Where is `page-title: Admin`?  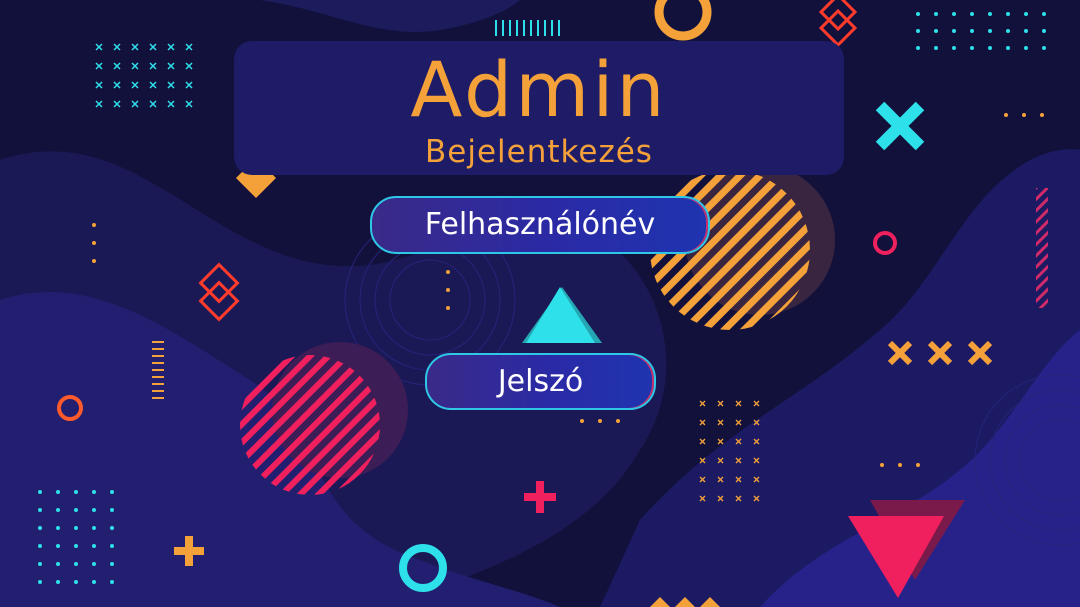 page-title: Admin is located at coordinates (539, 89).